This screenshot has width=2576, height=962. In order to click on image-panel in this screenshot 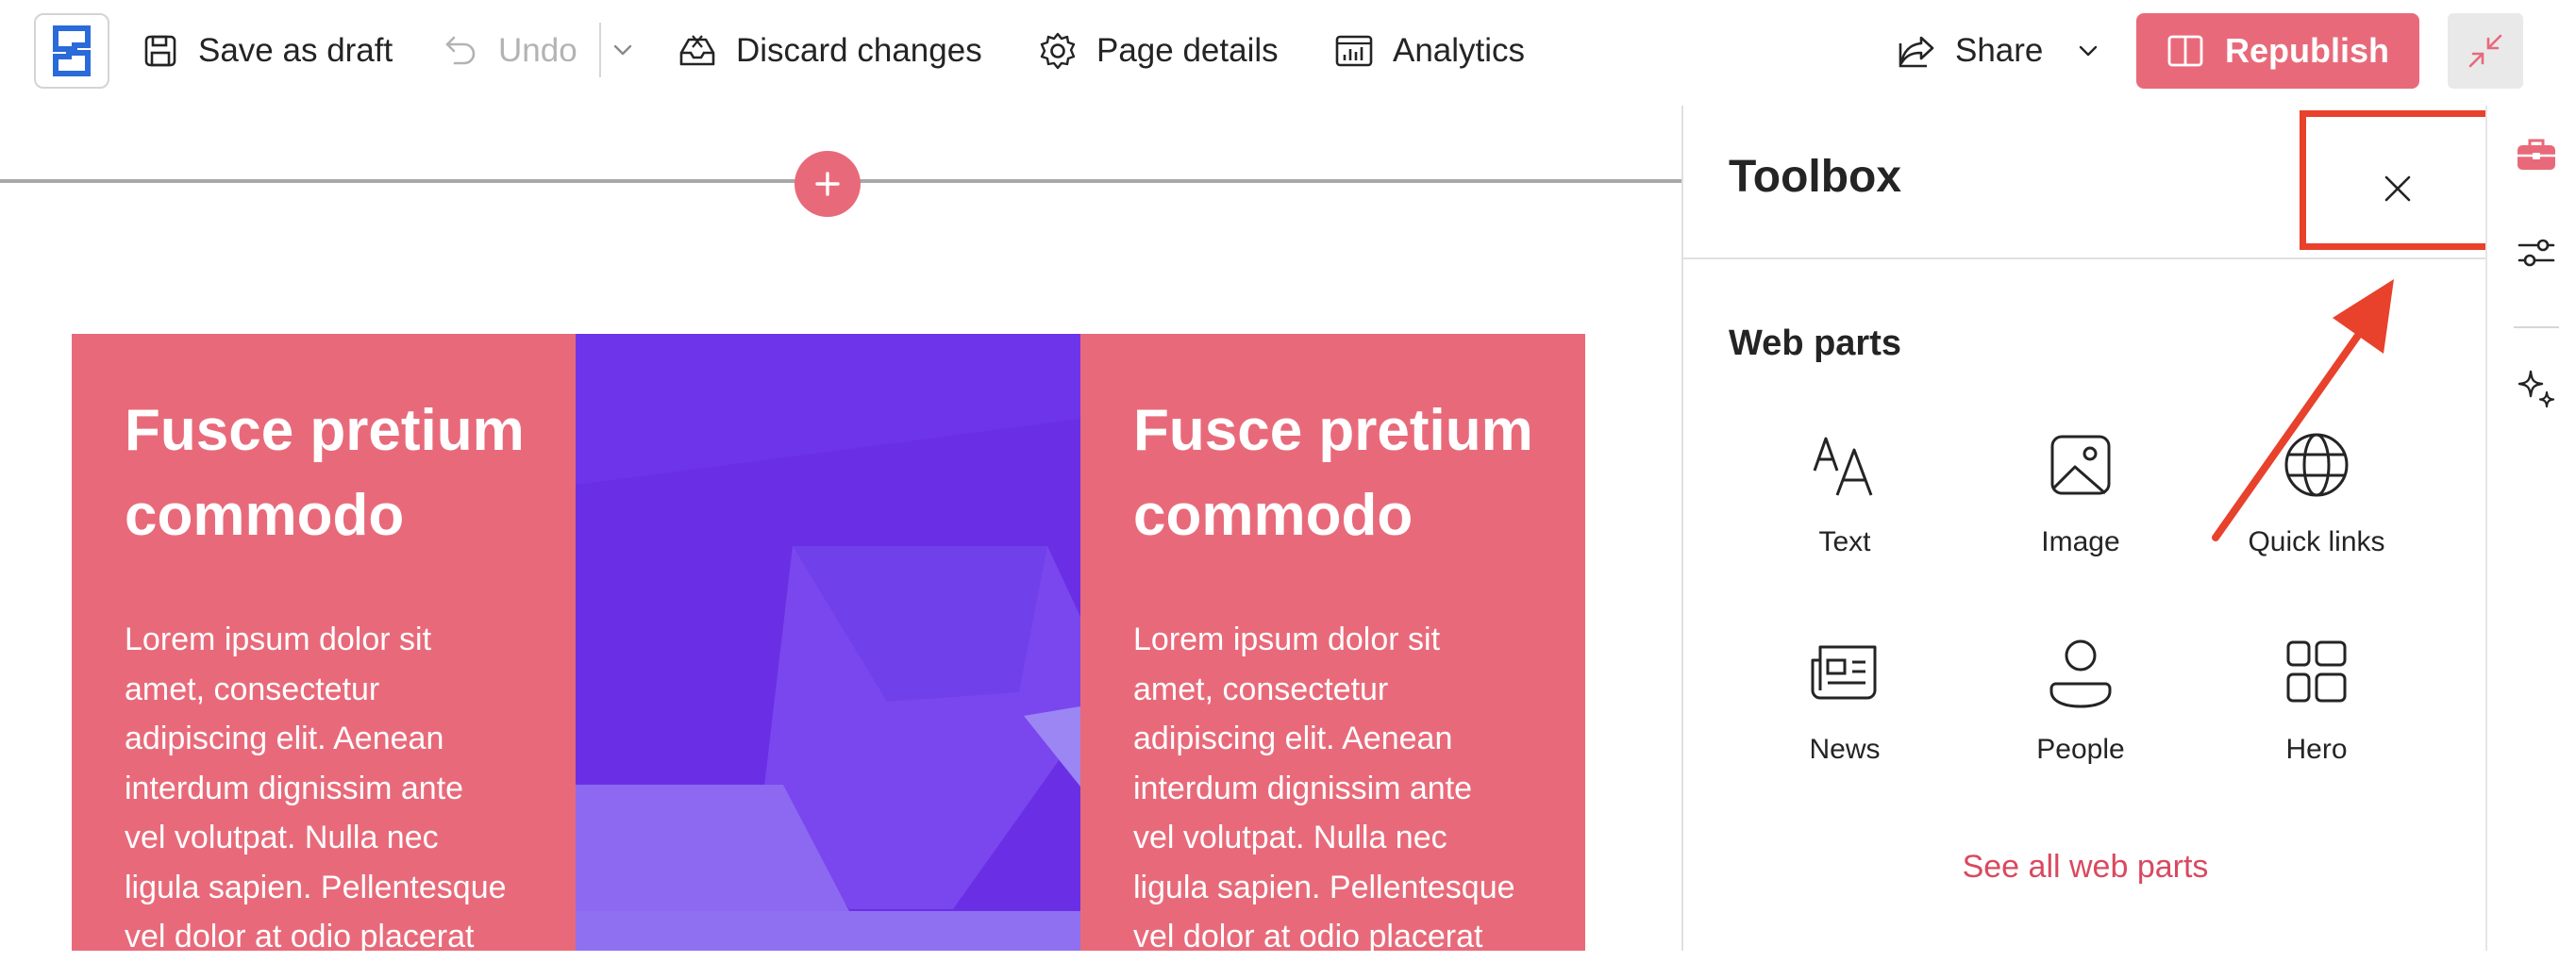, I will do `click(828, 642)`.